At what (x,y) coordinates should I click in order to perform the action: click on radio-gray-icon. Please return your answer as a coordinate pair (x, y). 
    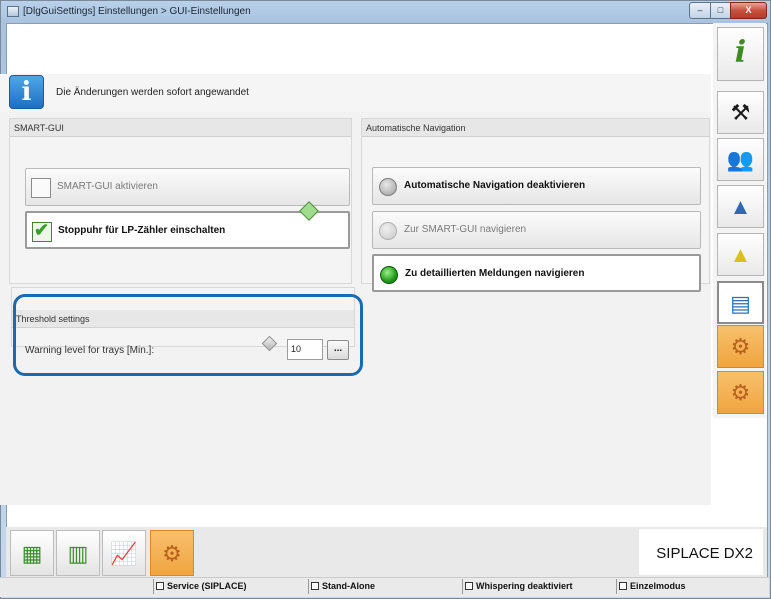
    Looking at the image, I should click on (388, 187).